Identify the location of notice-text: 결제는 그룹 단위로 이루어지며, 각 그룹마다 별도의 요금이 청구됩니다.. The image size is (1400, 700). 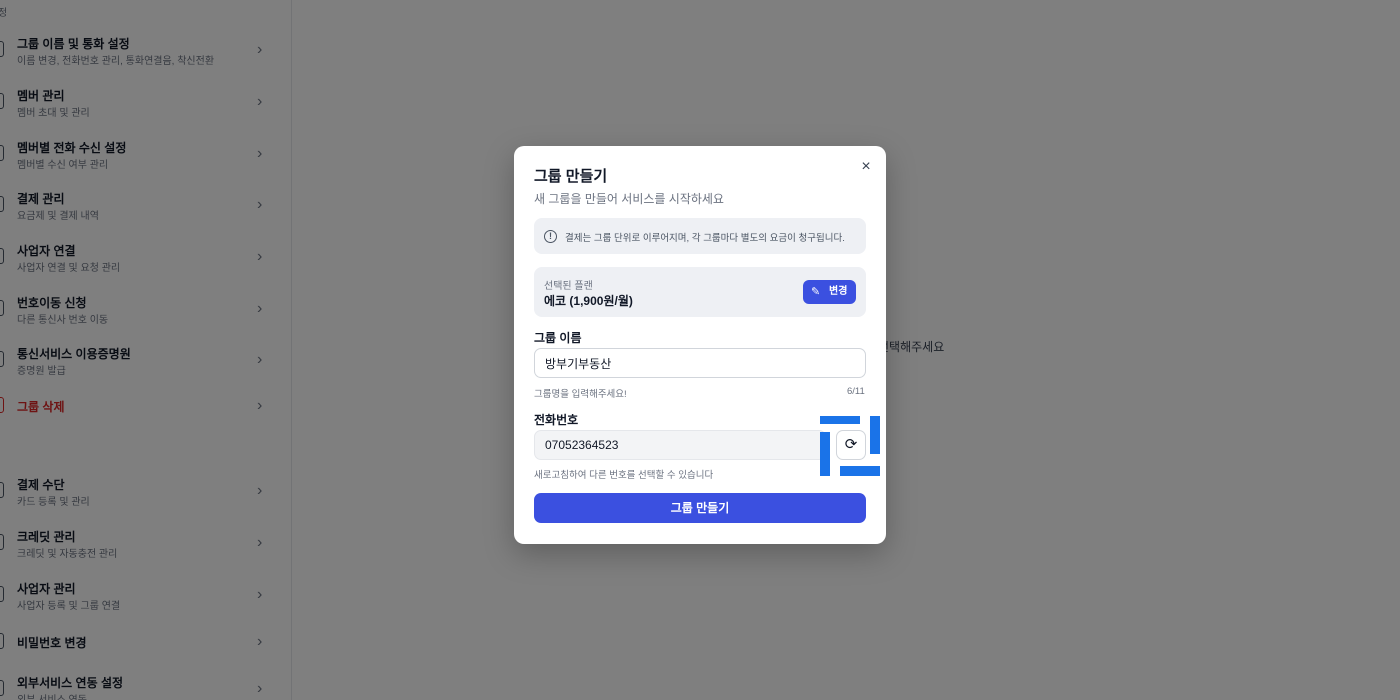
(705, 238).